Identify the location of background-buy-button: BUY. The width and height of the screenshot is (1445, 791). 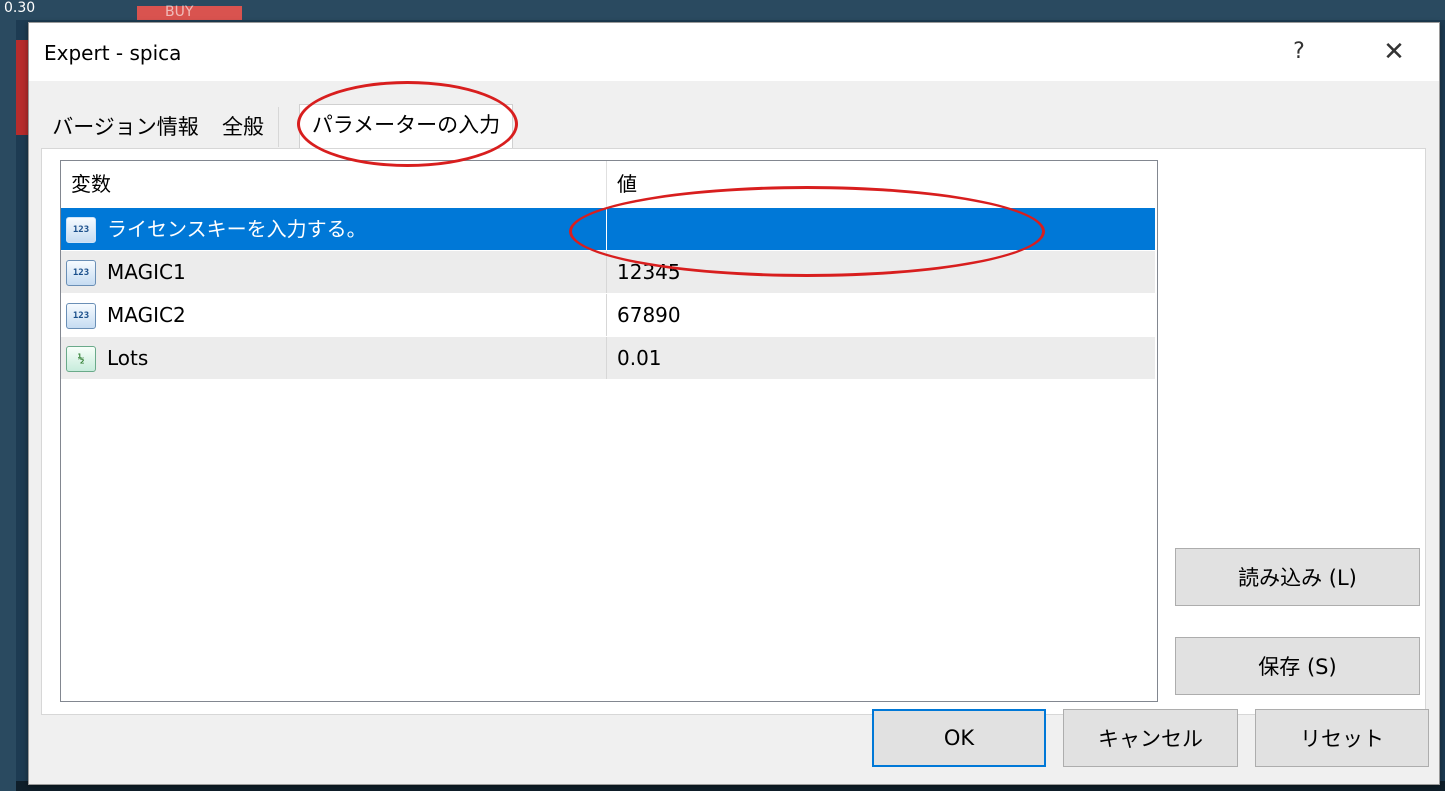
(189, 12).